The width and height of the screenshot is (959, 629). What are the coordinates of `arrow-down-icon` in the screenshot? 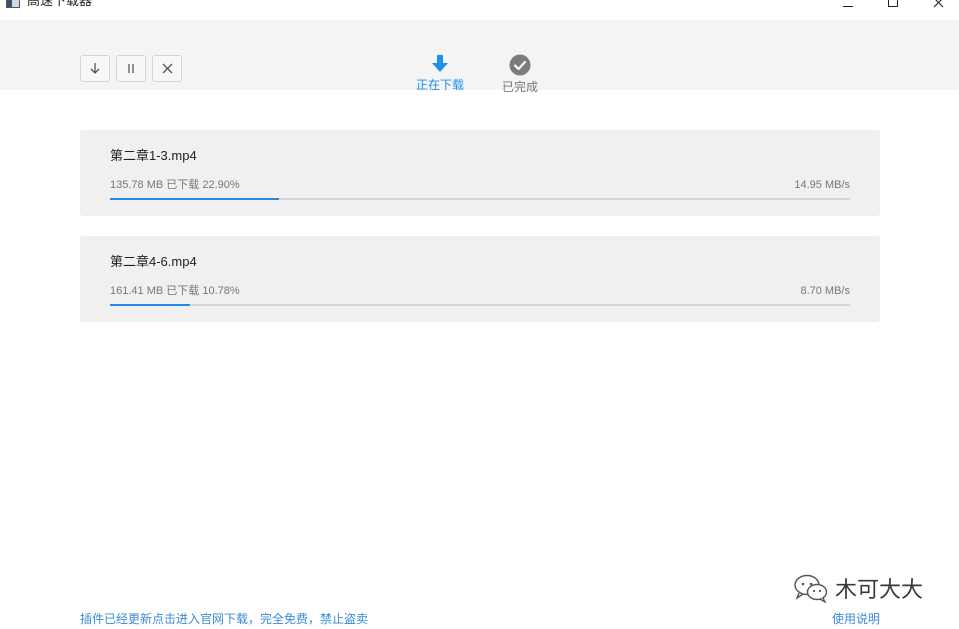 It's located at (95, 68).